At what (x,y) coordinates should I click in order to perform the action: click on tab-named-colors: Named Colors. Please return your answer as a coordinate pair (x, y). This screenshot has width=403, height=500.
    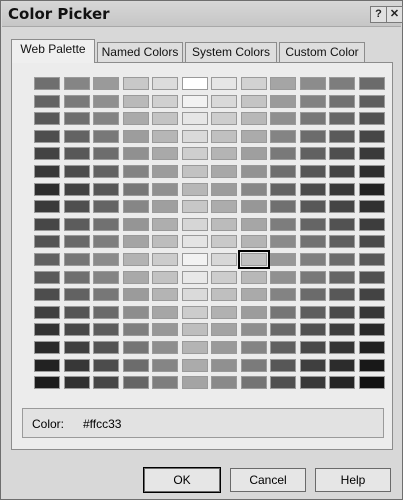
    Looking at the image, I should click on (140, 52).